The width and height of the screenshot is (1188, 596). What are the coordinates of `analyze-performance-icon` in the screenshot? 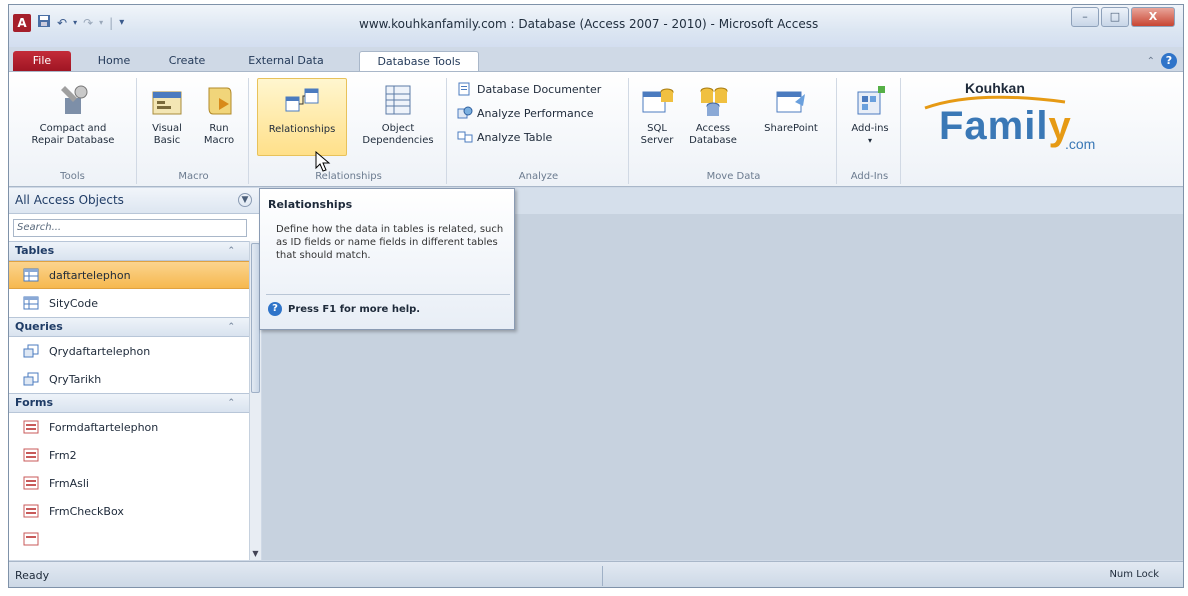 It's located at (465, 113).